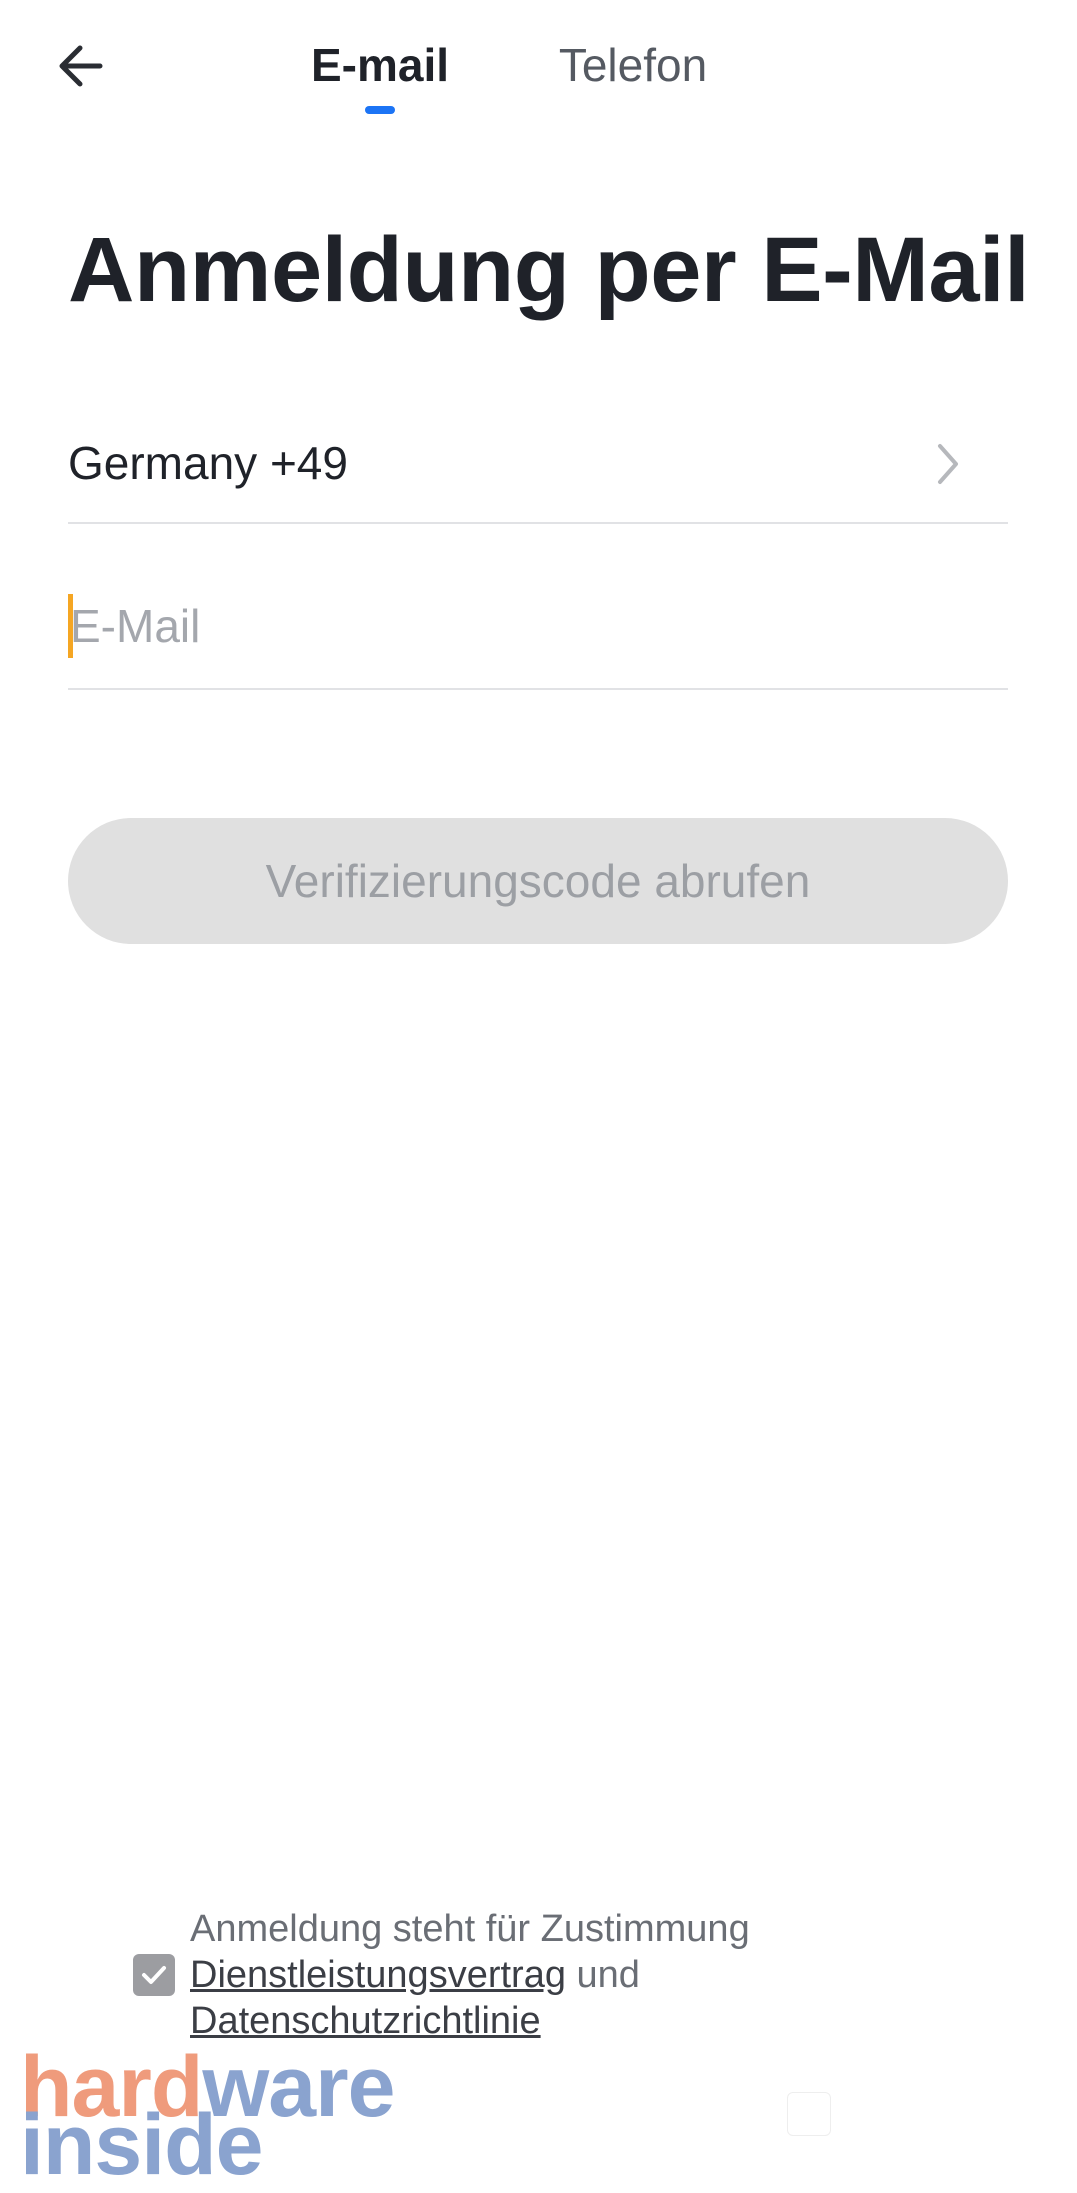 This screenshot has width=1077, height=2193. I want to click on tab-phone: Telefon, so click(633, 65).